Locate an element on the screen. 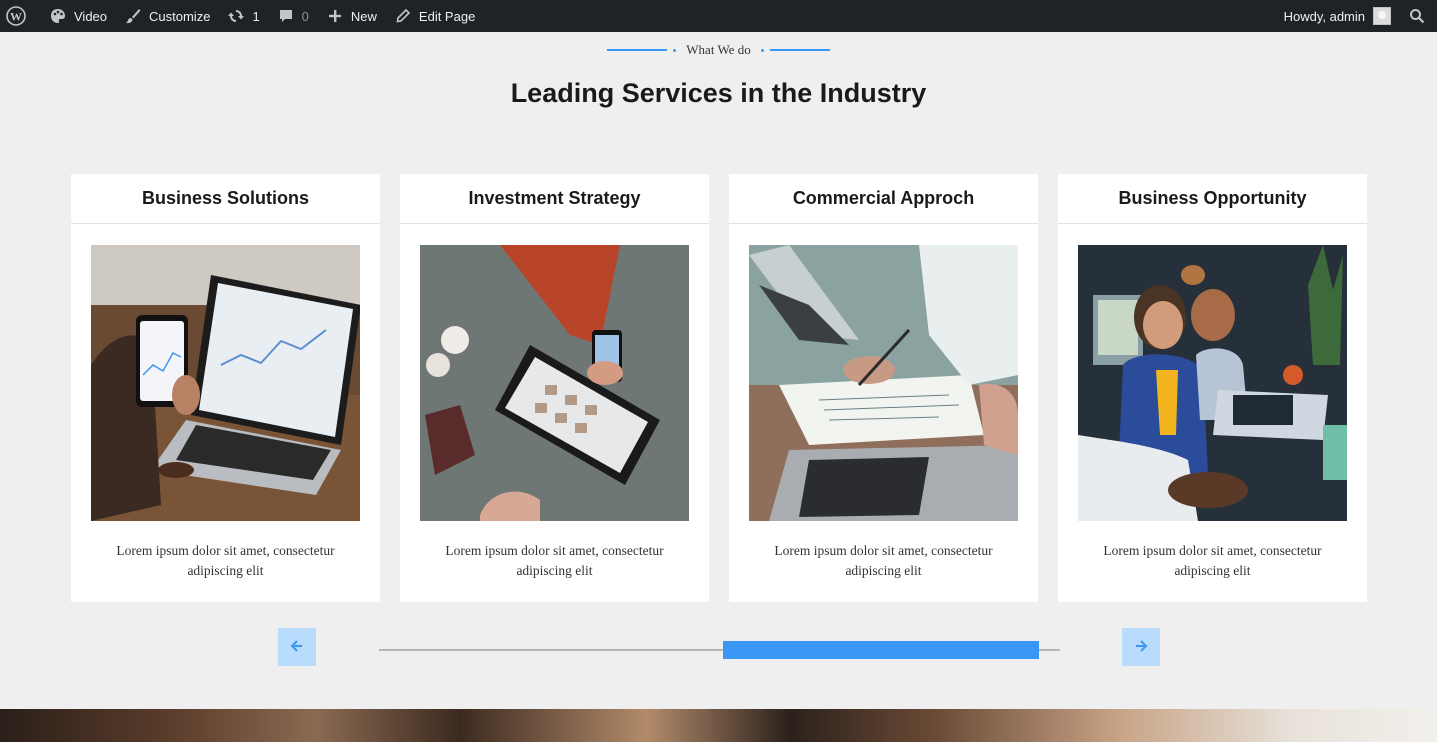 The height and width of the screenshot is (742, 1437). site-name-label: Video is located at coordinates (91, 16).